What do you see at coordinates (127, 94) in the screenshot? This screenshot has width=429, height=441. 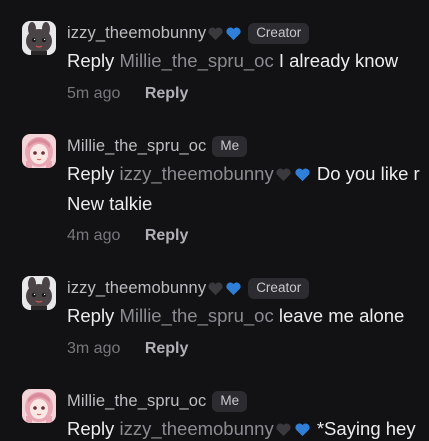 I see `comment-meta: 5m ago Reply` at bounding box center [127, 94].